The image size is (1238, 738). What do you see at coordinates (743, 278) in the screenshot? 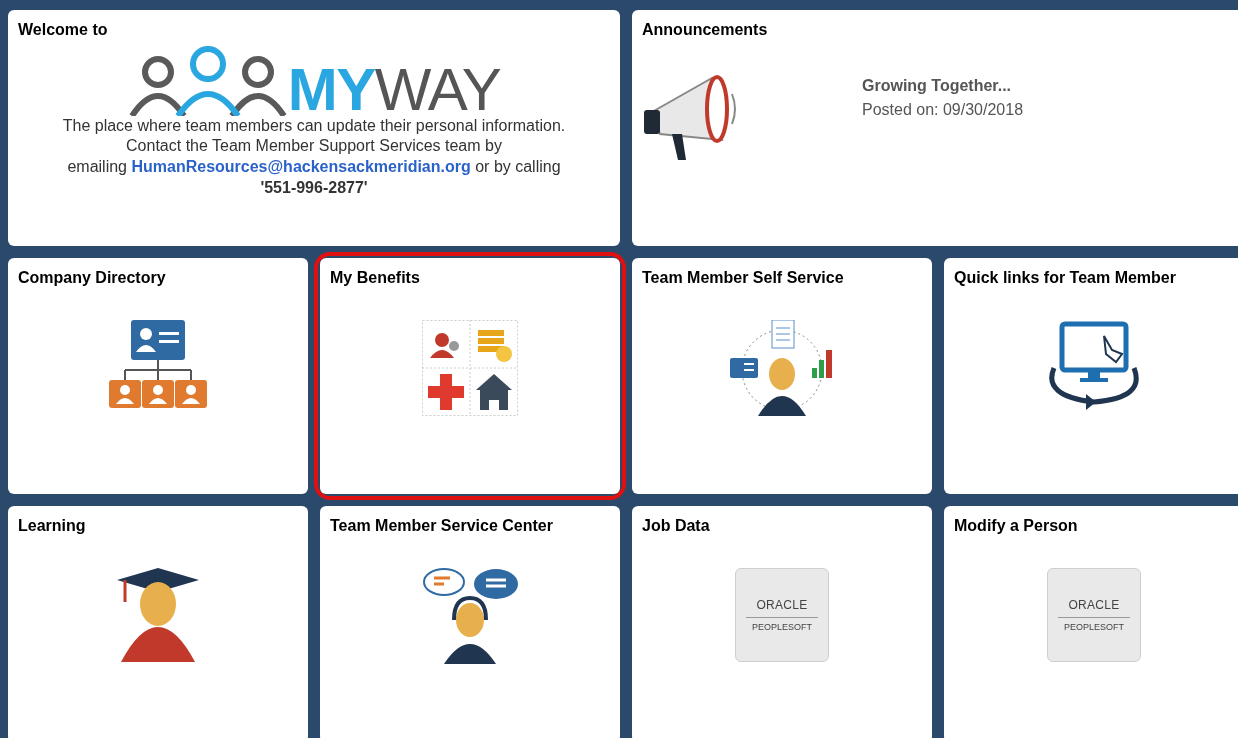
I see `tile-title: Team Member Self Service` at bounding box center [743, 278].